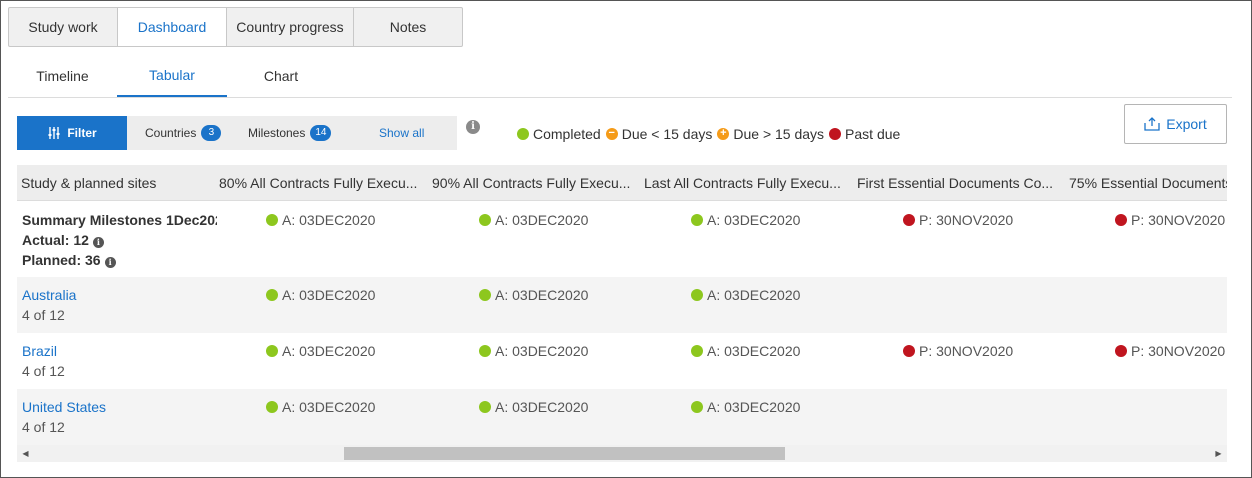 The width and height of the screenshot is (1252, 478). I want to click on summary-title: Summary Milestones 1Dec2020, so click(119, 220).